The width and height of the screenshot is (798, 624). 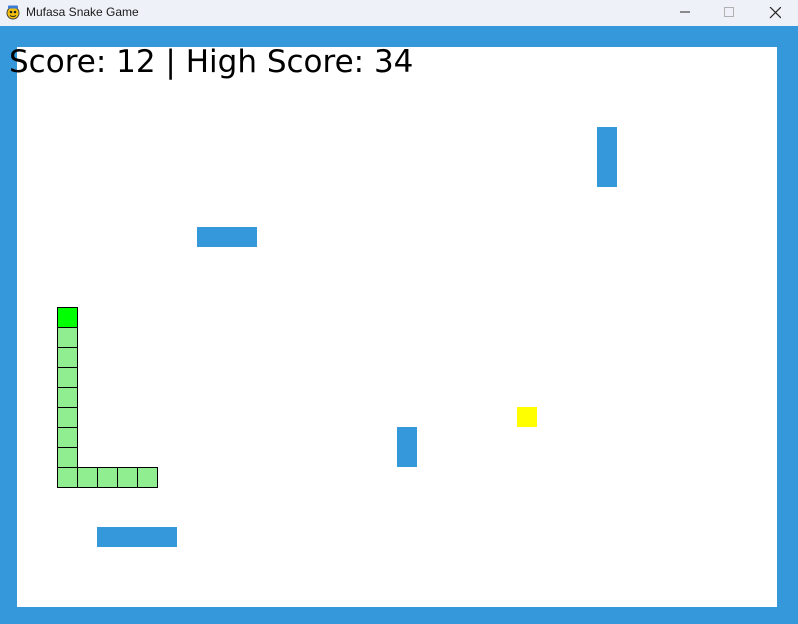 What do you see at coordinates (527, 417) in the screenshot?
I see `food-pellet` at bounding box center [527, 417].